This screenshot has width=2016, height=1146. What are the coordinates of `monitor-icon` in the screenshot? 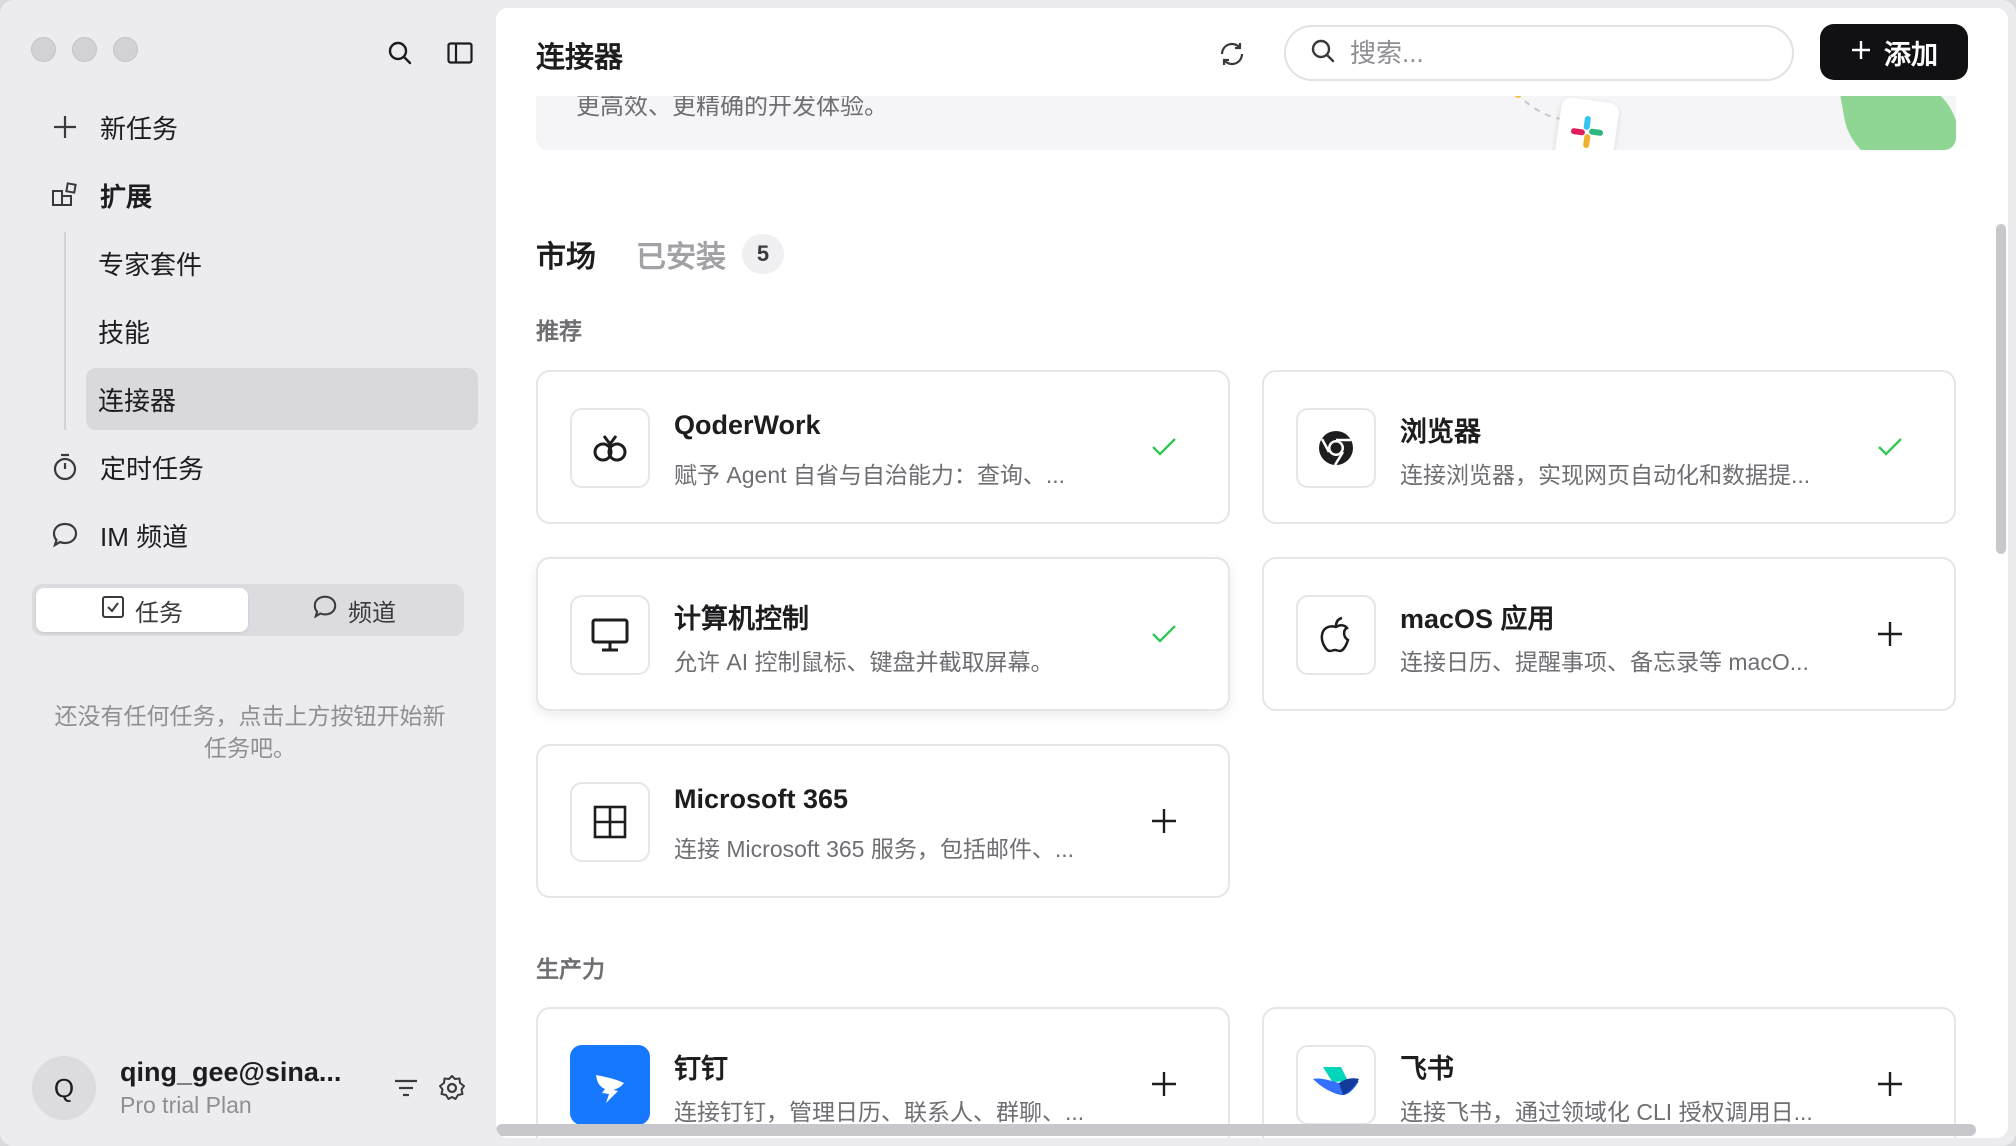 It's located at (610, 635).